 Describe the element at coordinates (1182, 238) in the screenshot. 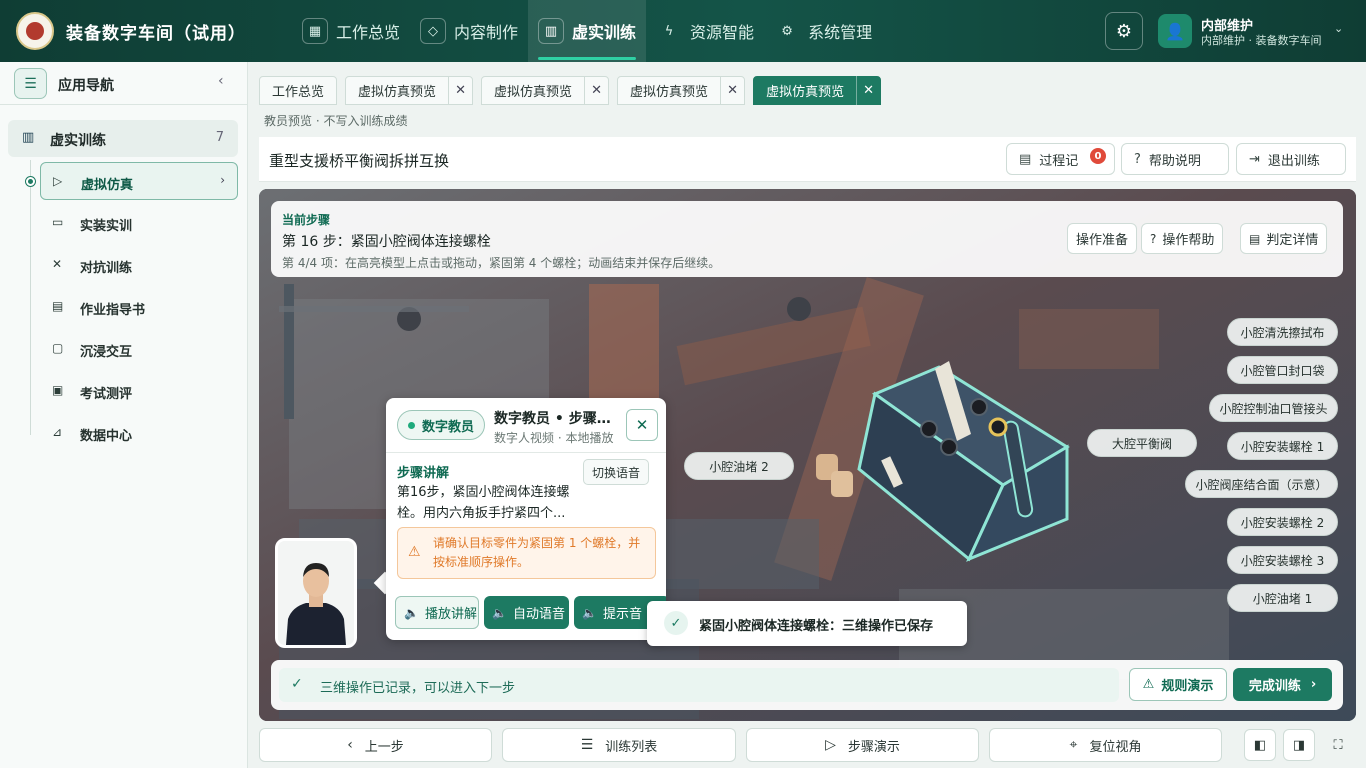

I see `operation-help-button: ? 操作帮助` at that location.